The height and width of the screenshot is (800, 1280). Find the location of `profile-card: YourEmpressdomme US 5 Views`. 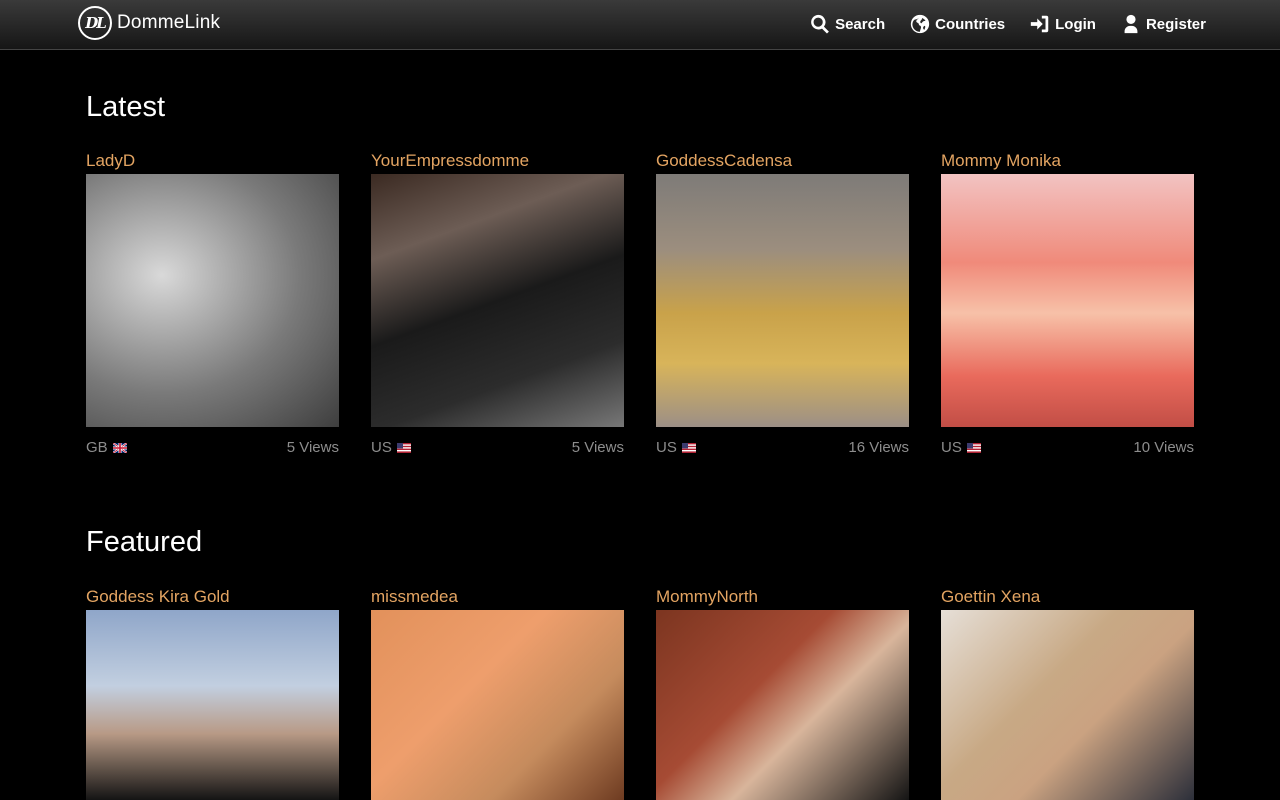

profile-card: YourEmpressdomme US 5 Views is located at coordinates (497, 303).